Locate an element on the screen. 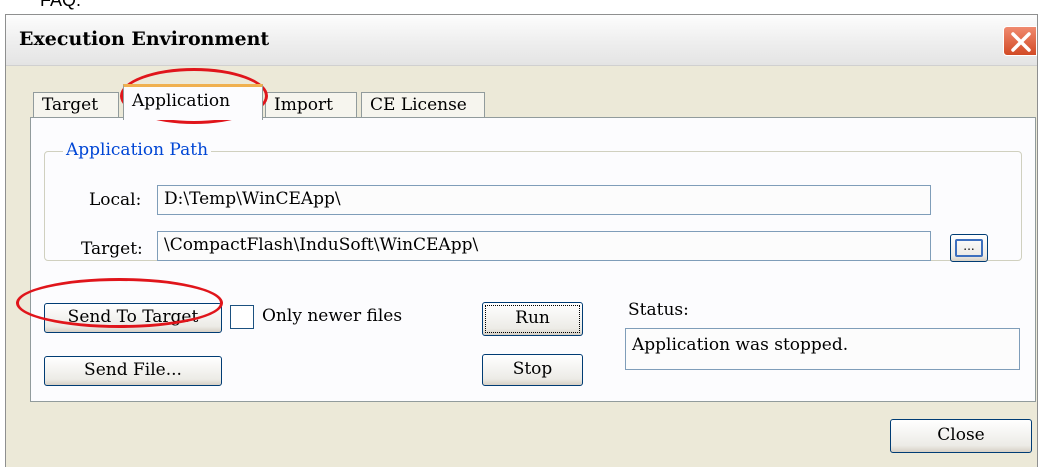 The image size is (1041, 467). run-label: Run is located at coordinates (532, 318).